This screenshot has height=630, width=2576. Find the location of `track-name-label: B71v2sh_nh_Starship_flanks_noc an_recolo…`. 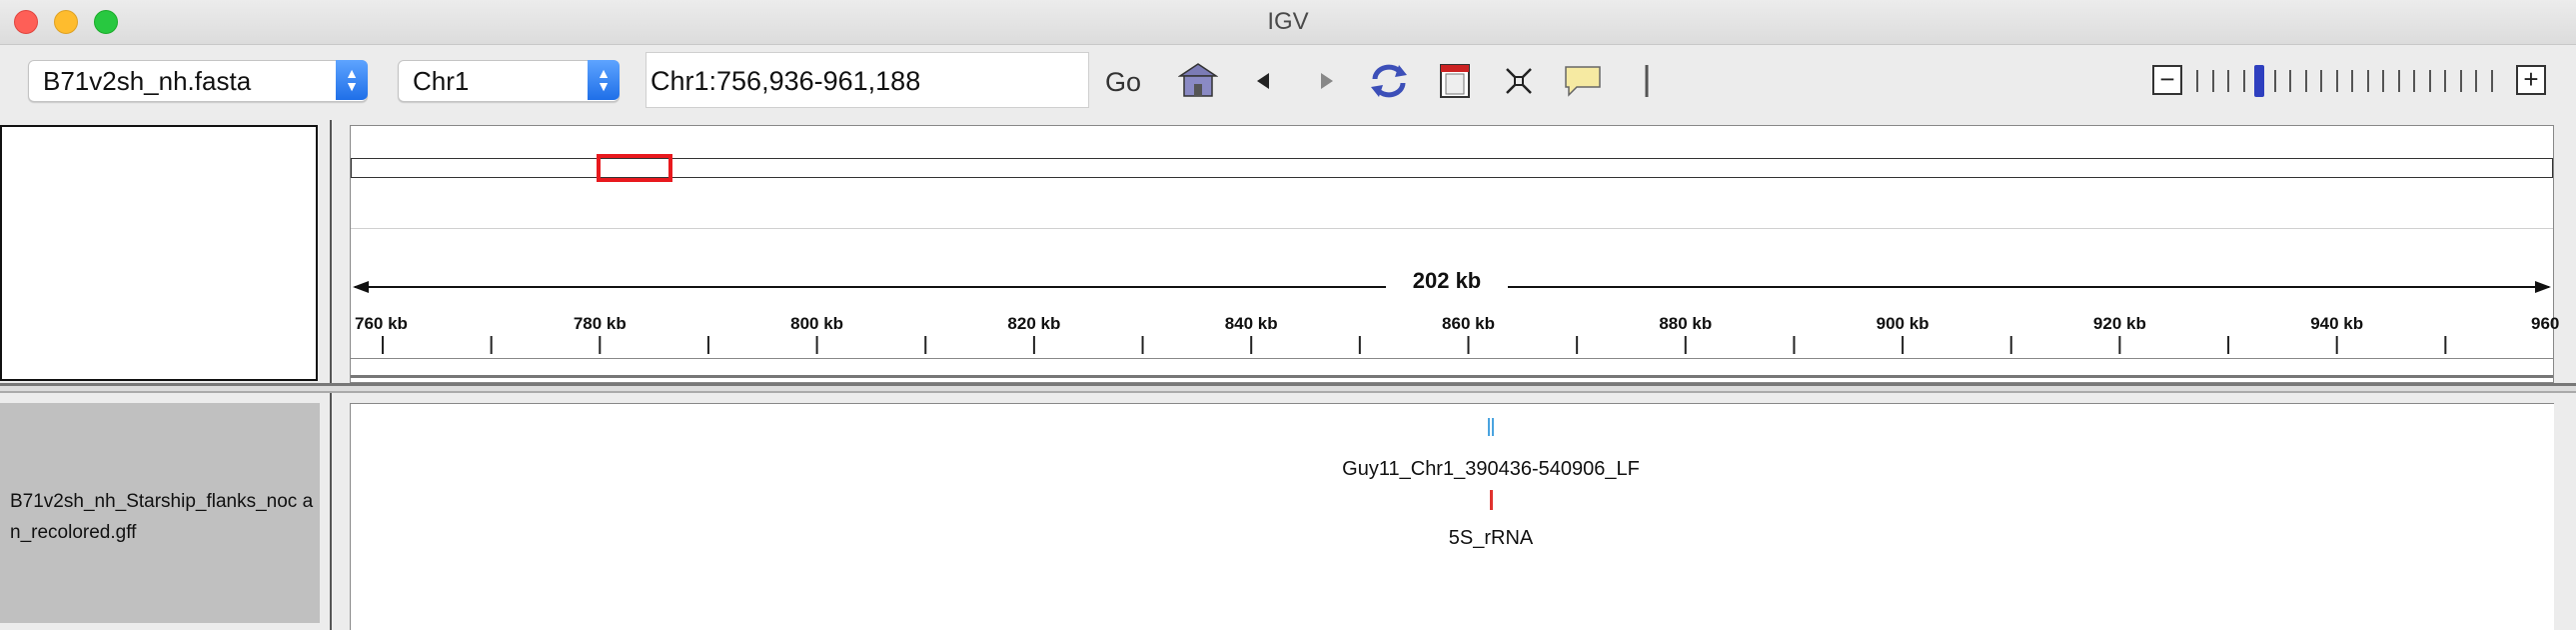

track-name-label: B71v2sh_nh_Starship_flanks_noc an_recolo… is located at coordinates (162, 517).